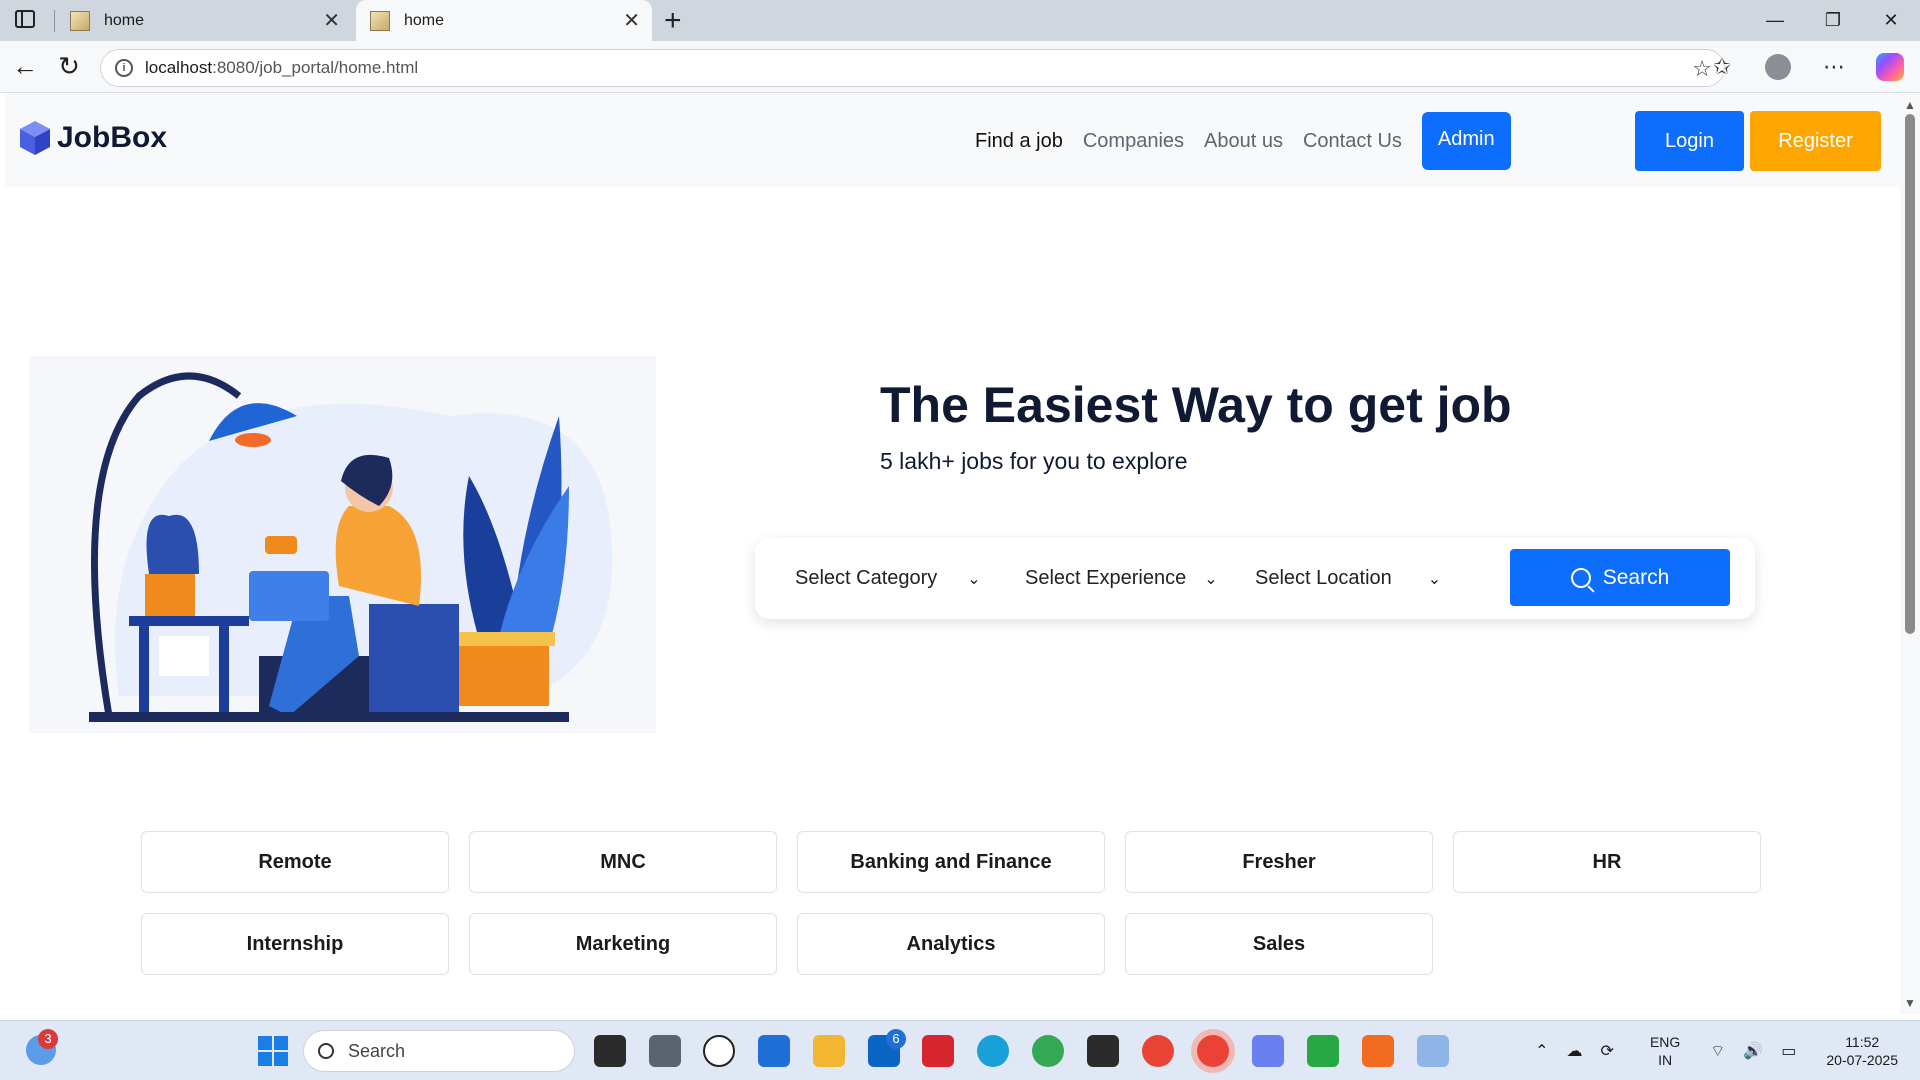 The width and height of the screenshot is (1920, 1080). Describe the element at coordinates (1727, 1050) in the screenshot. I see `system-tray: ⌃ ☁ ⟳ ENG IN ⌔ 🔊 ▭ 11:52 20-07-2025` at that location.